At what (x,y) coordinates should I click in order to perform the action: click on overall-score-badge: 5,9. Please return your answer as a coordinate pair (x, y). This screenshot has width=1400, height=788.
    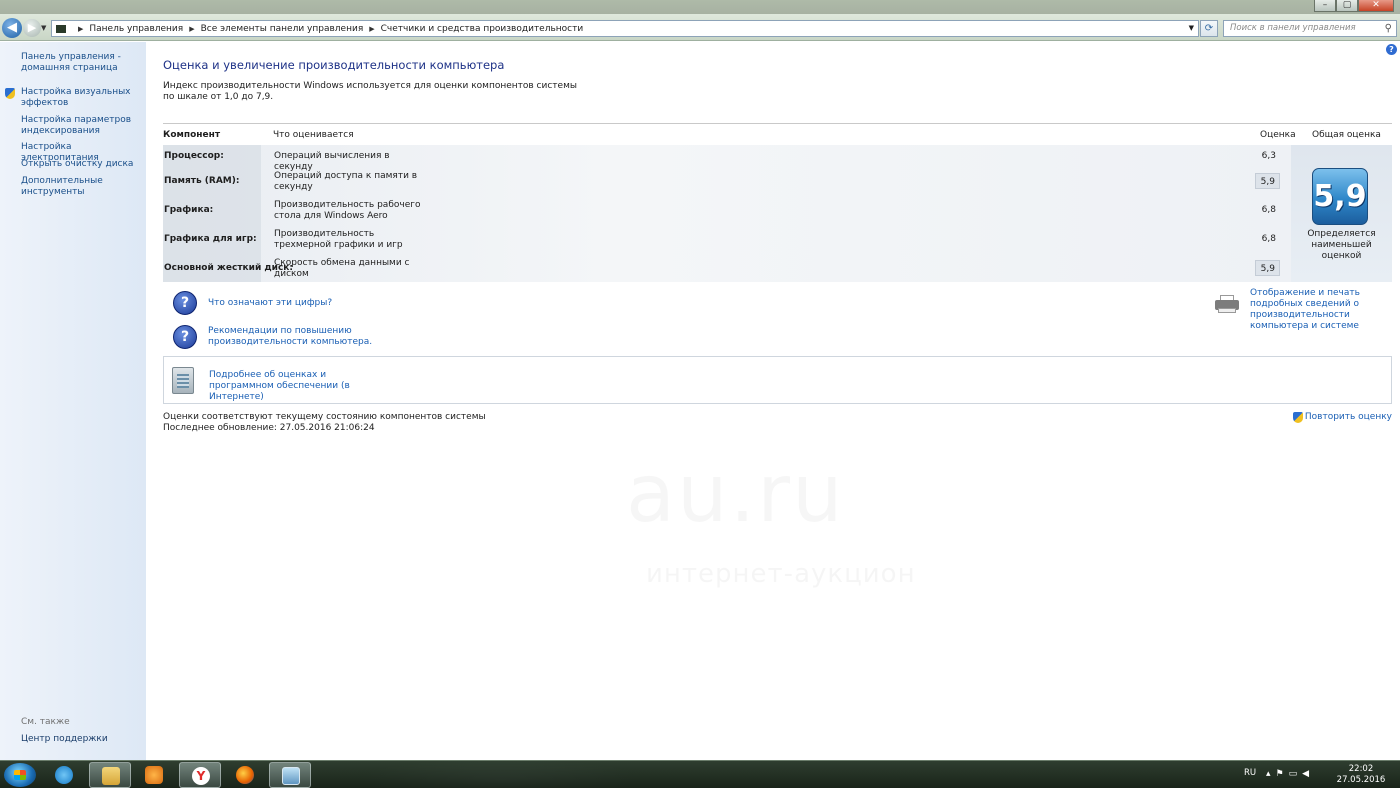
    Looking at the image, I should click on (1340, 196).